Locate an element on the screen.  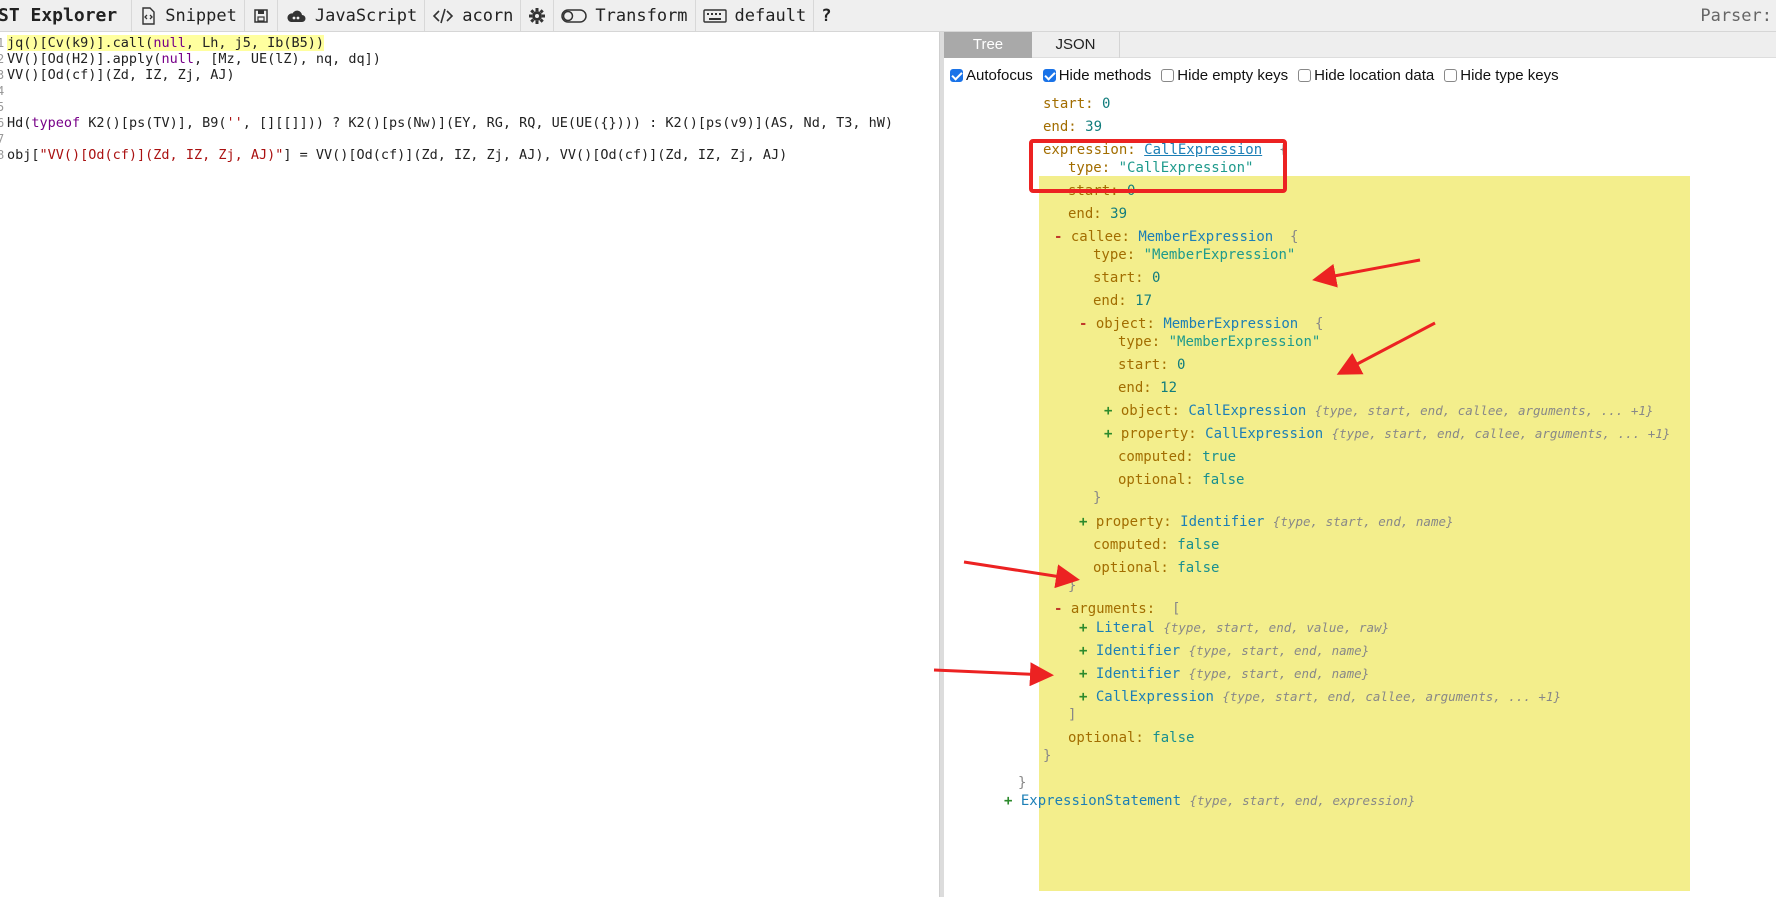
tree-row: end: 12 is located at coordinates (1147, 388).